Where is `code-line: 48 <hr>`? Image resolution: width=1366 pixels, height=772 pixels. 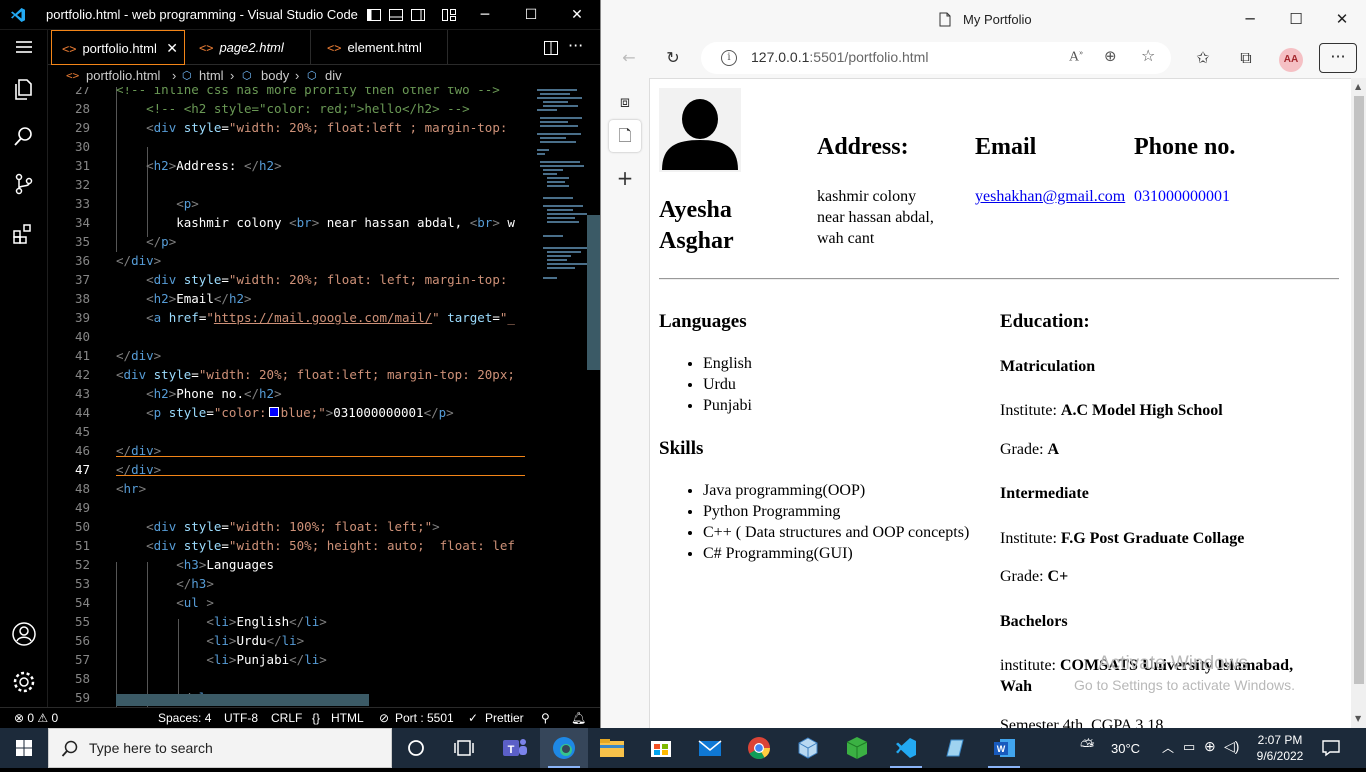
code-line: 48 <hr> is located at coordinates (291, 488).